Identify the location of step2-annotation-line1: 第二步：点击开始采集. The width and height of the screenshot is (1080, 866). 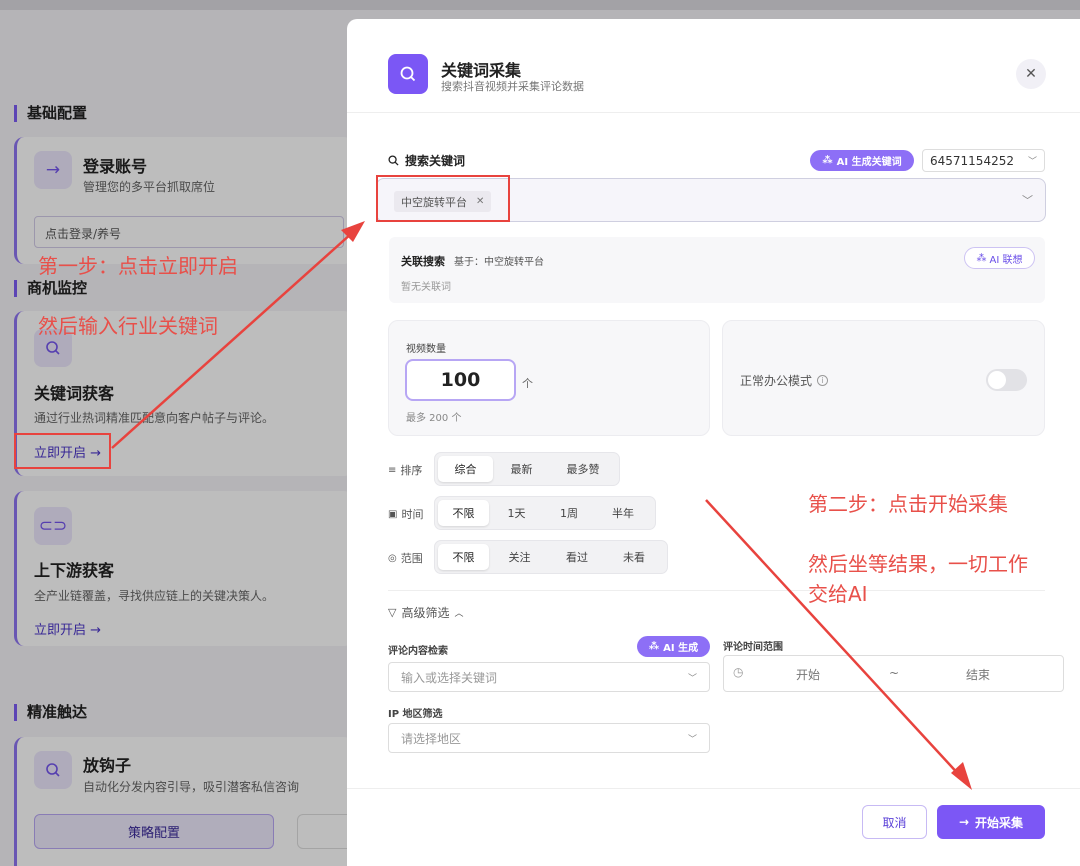
(908, 504).